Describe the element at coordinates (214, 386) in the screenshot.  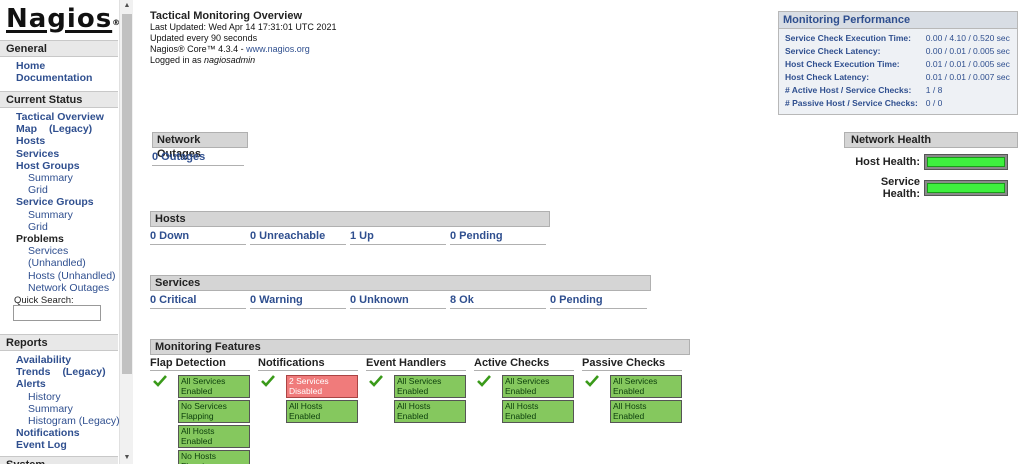
I see `flap-services-enabled-badge: All Services Enabled` at that location.